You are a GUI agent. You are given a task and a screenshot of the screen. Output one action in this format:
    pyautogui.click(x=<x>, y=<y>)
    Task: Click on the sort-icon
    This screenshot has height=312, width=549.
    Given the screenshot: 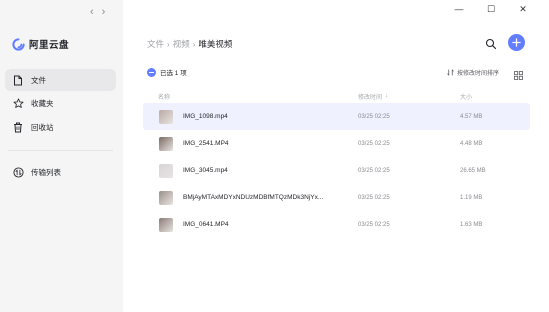 What is the action you would take?
    pyautogui.click(x=450, y=72)
    